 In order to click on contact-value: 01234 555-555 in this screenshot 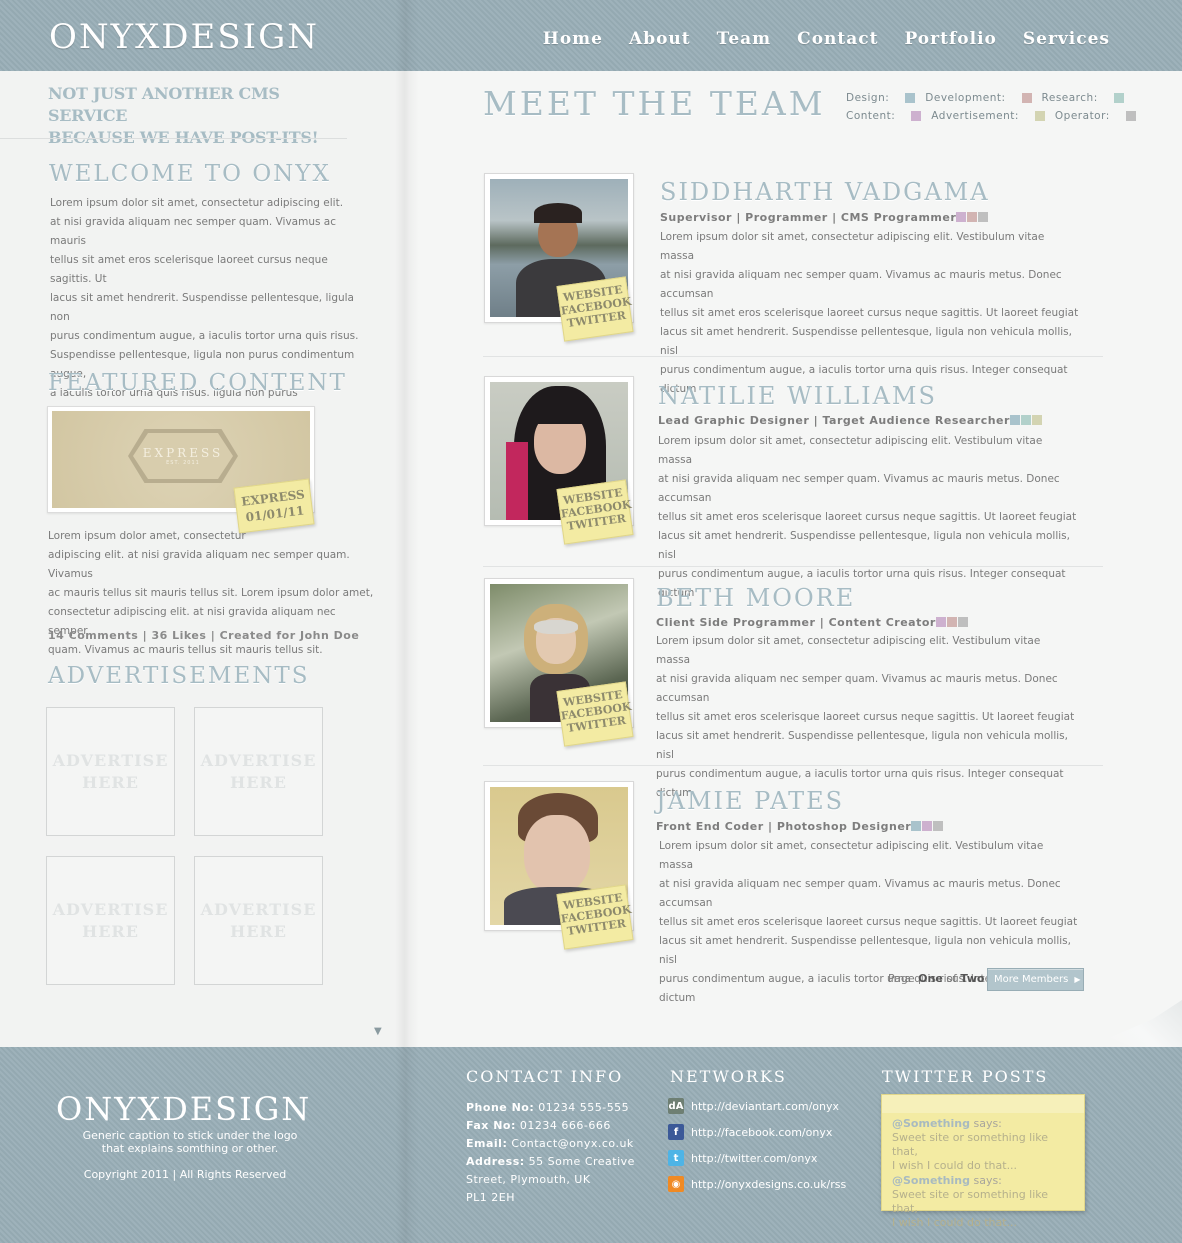, I will do `click(584, 1107)`.